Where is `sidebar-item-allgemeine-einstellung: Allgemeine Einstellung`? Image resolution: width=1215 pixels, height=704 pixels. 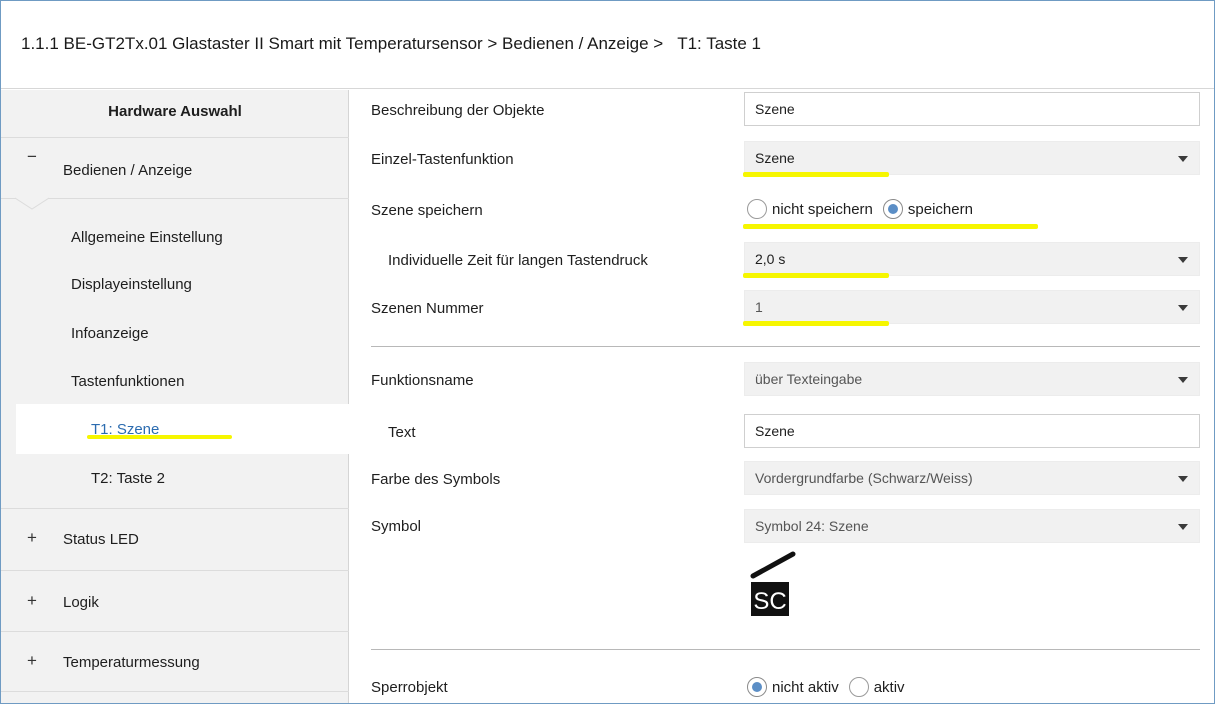
sidebar-item-allgemeine-einstellung: Allgemeine Einstellung is located at coordinates (147, 237).